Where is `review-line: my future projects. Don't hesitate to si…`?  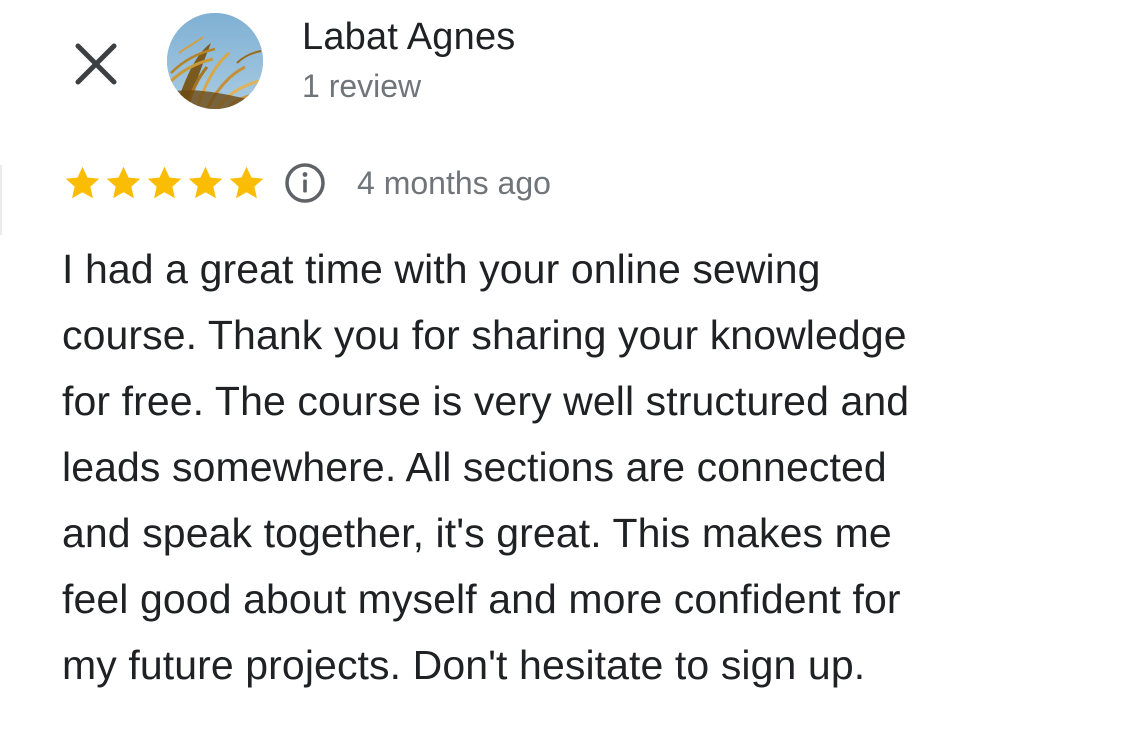 review-line: my future projects. Don't hesitate to si… is located at coordinates (464, 665).